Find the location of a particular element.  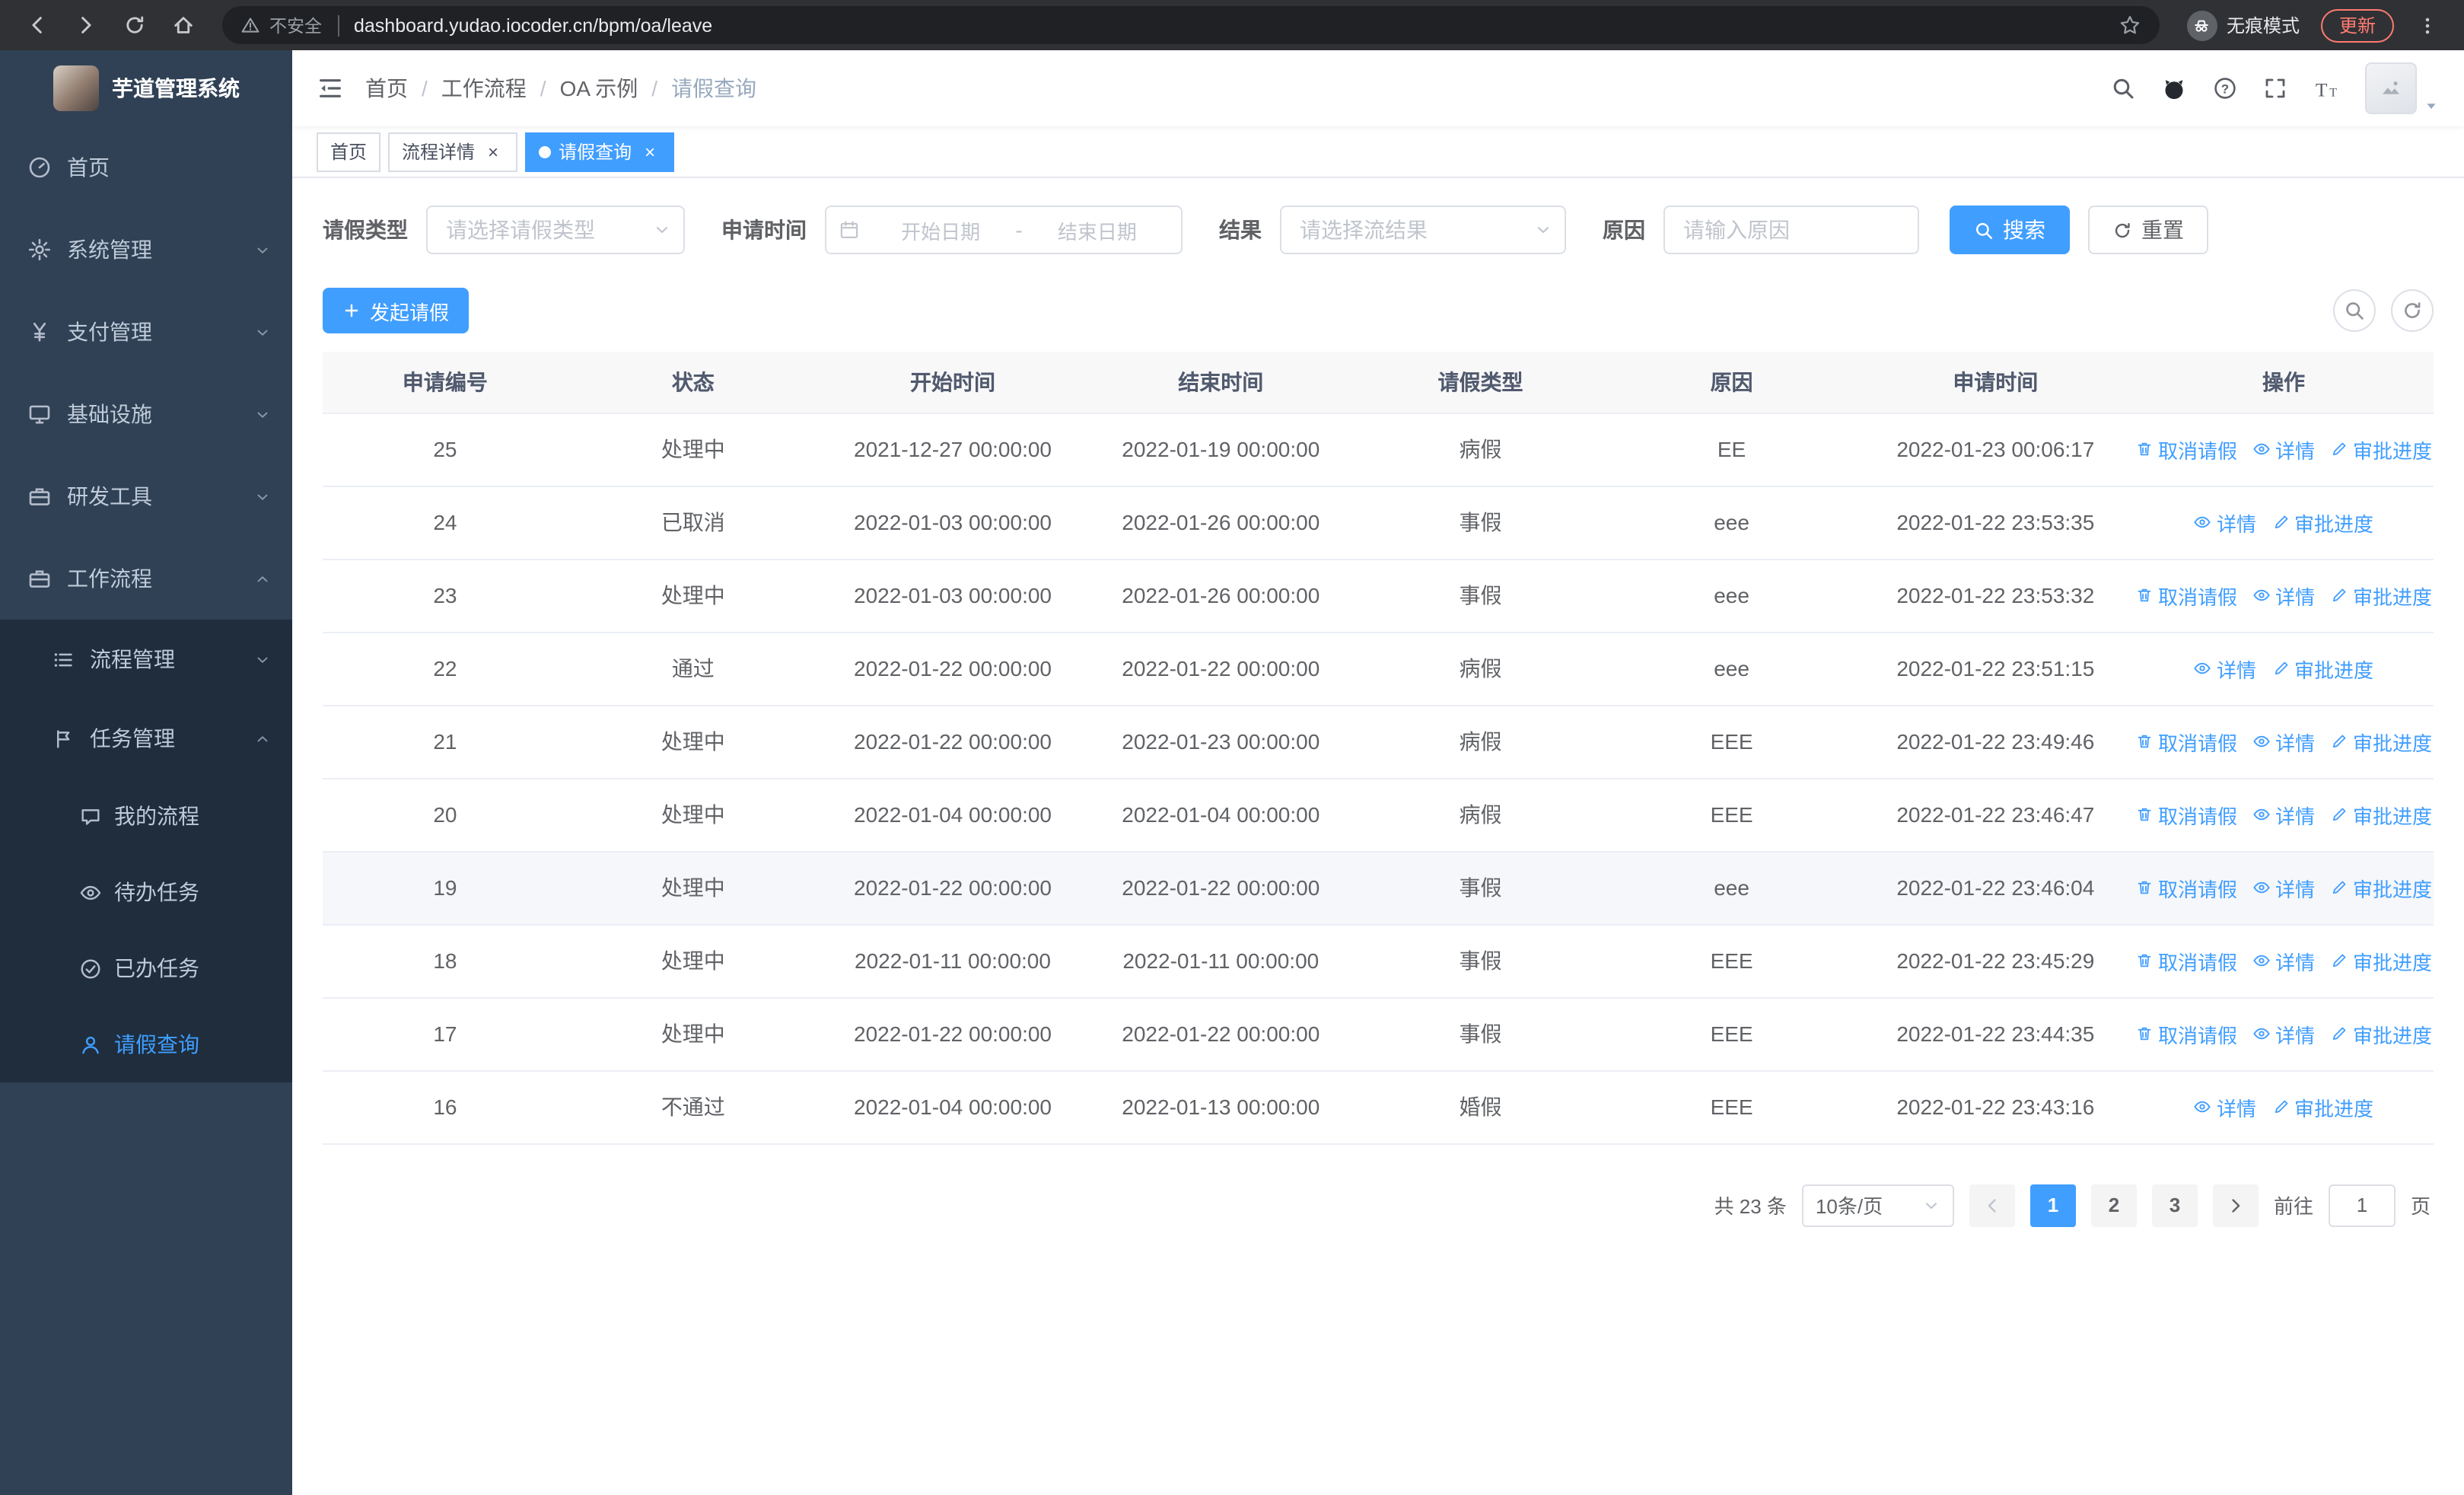

bookmark-star-button is located at coordinates (2130, 26).